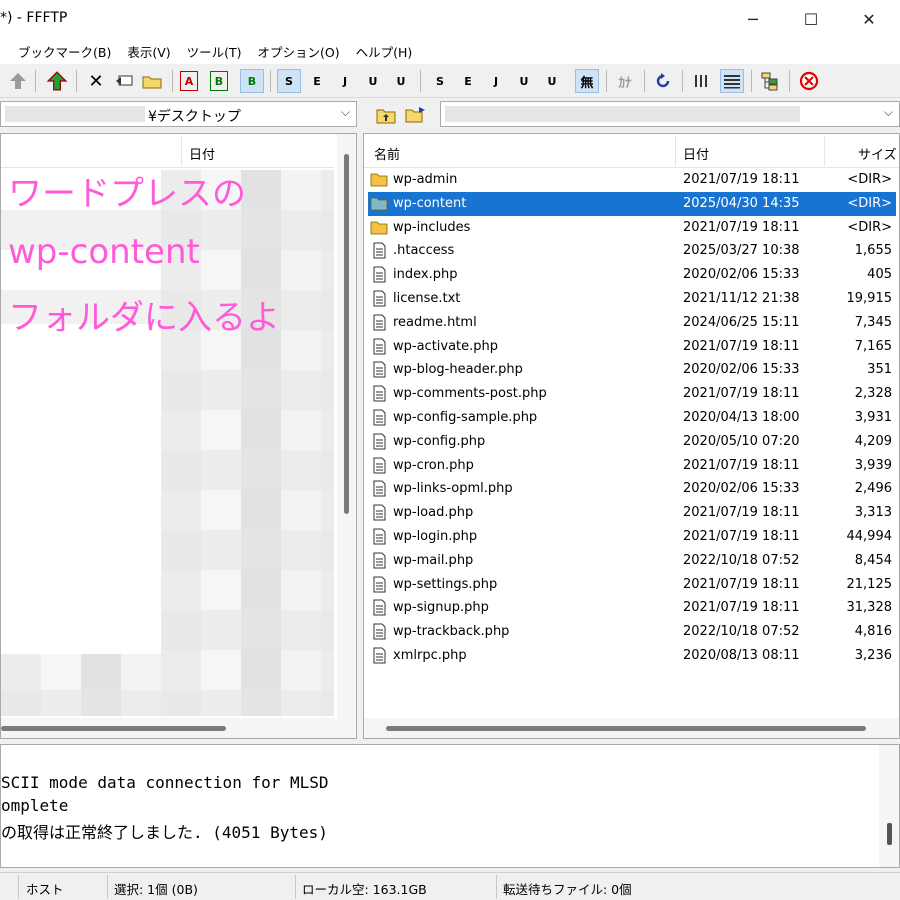 Image resolution: width=900 pixels, height=900 pixels. What do you see at coordinates (57, 81) in the screenshot?
I see `download-button` at bounding box center [57, 81].